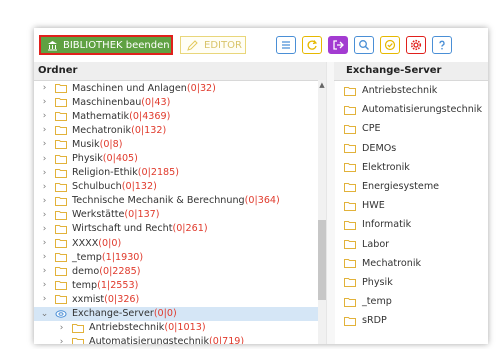 The image size is (500, 349). Describe the element at coordinates (442, 45) in the screenshot. I see `help-button` at that location.